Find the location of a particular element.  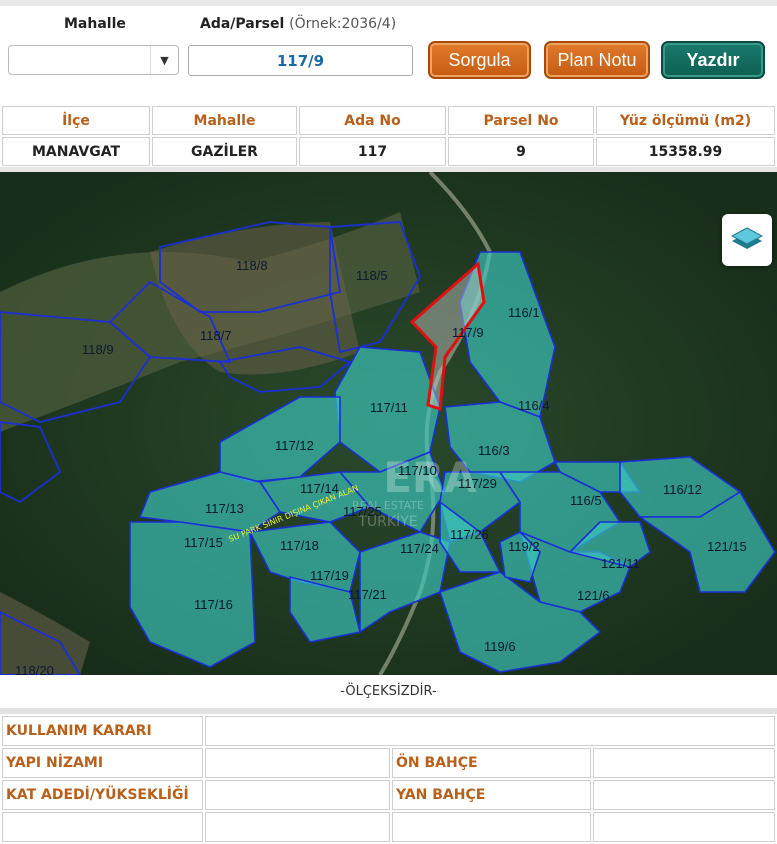

yazdir-button: Yazdır is located at coordinates (713, 60).